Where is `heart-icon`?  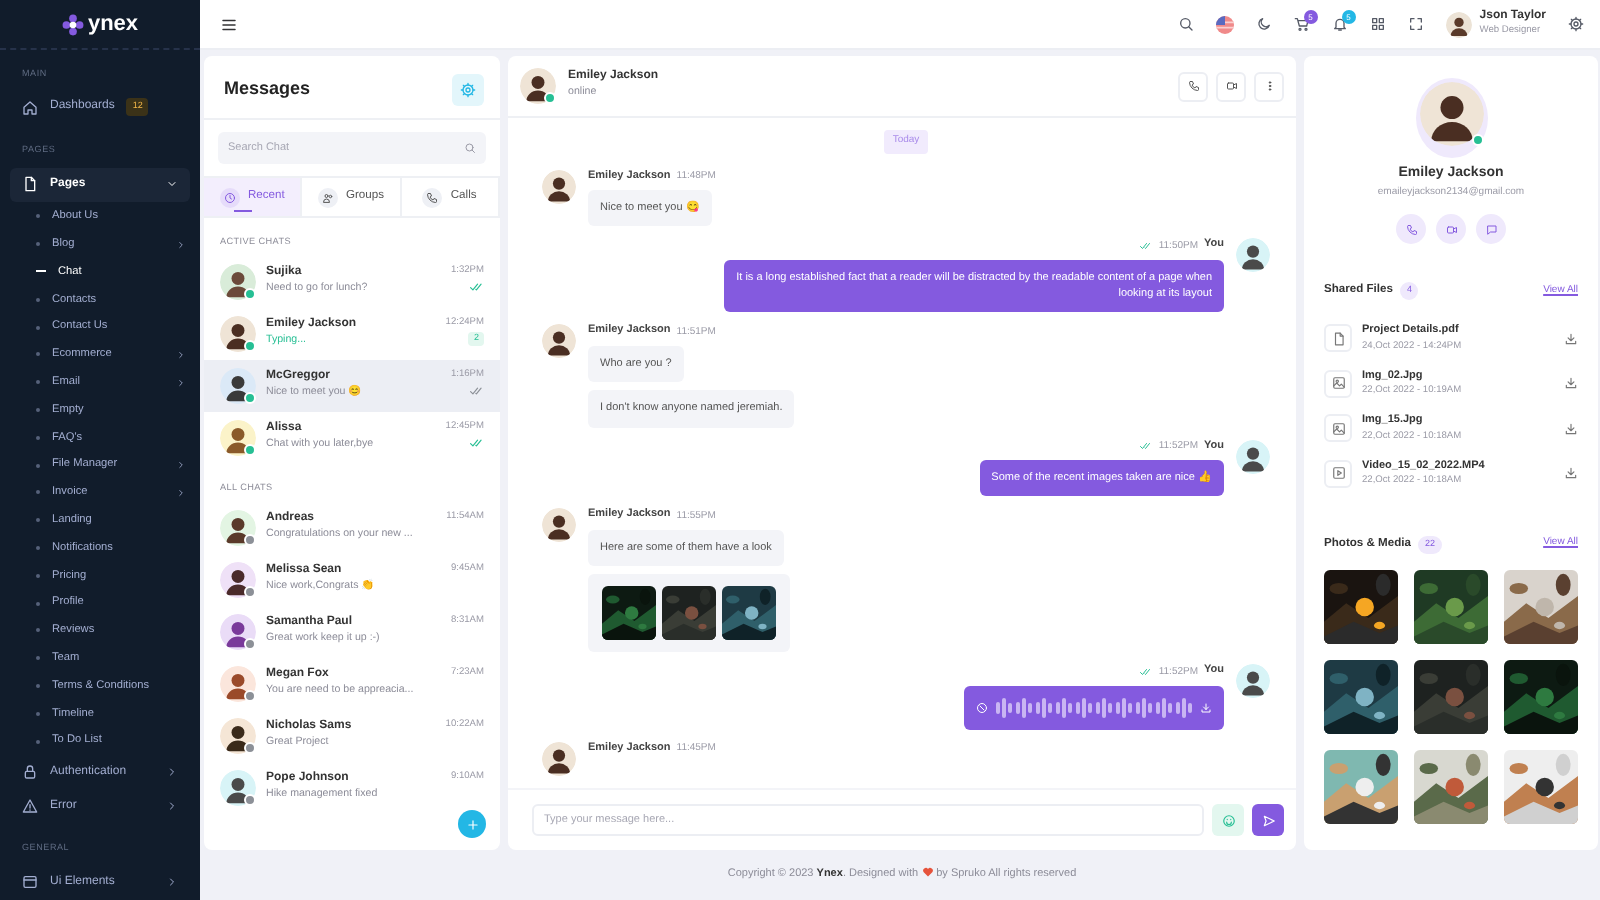 heart-icon is located at coordinates (927, 872).